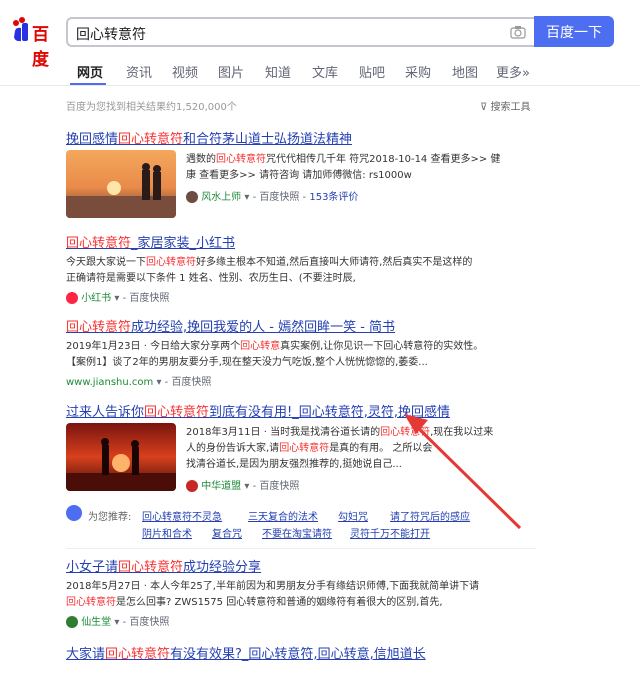 This screenshot has height=681, width=640. What do you see at coordinates (463, 472) in the screenshot?
I see `annotation-arrow` at bounding box center [463, 472].